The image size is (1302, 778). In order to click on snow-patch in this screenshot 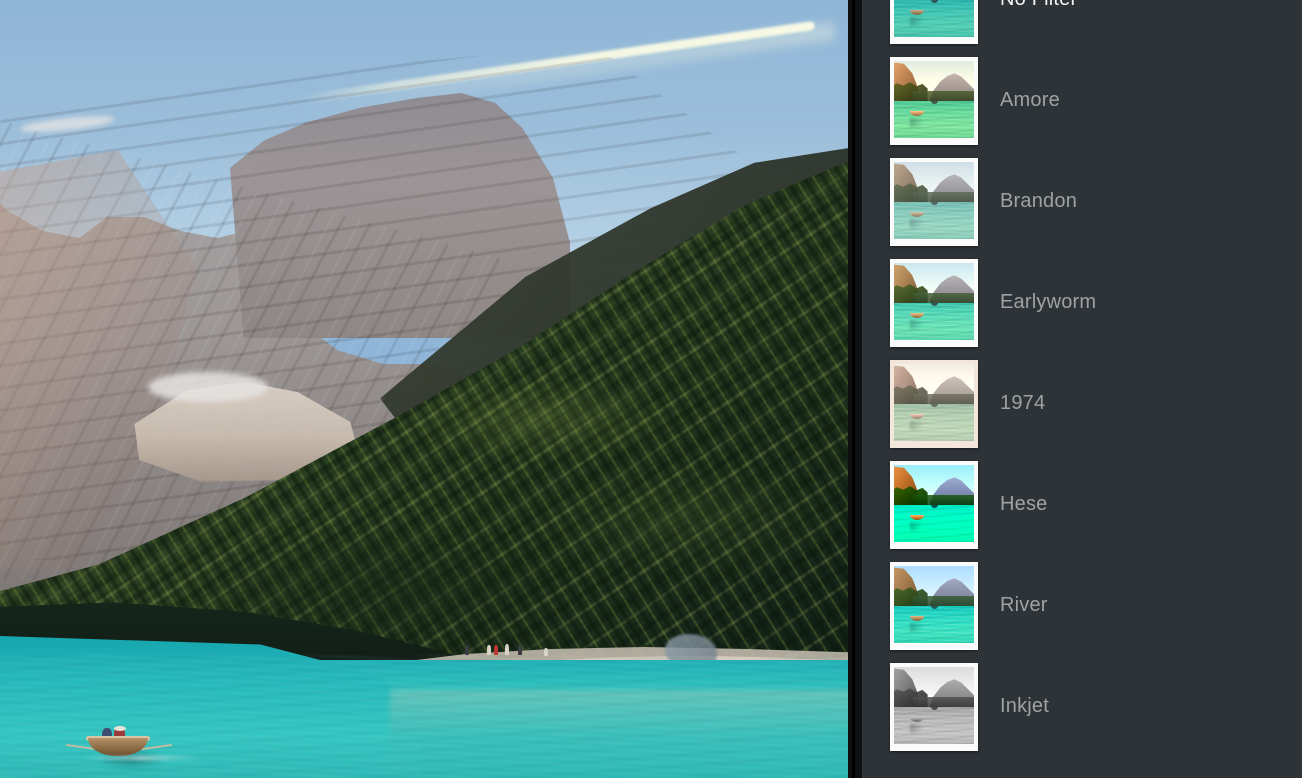, I will do `click(208, 387)`.